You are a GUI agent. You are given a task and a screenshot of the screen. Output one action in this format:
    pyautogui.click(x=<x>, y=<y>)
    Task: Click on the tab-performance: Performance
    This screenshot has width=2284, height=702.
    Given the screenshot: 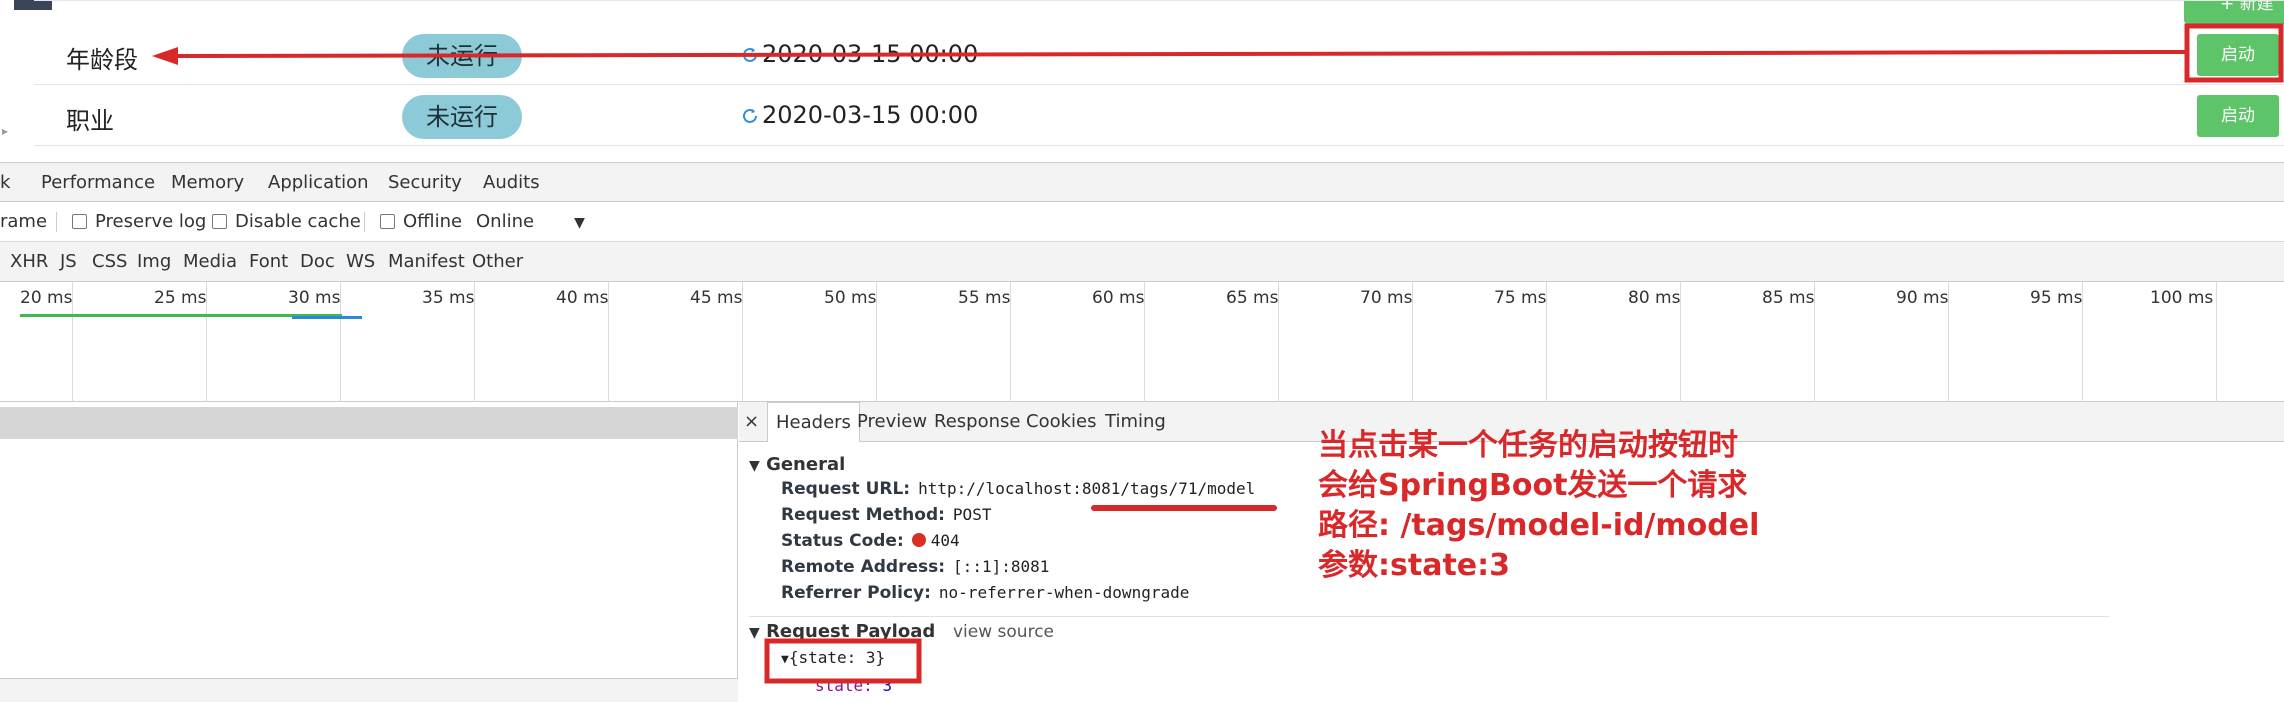 What is the action you would take?
    pyautogui.click(x=98, y=183)
    